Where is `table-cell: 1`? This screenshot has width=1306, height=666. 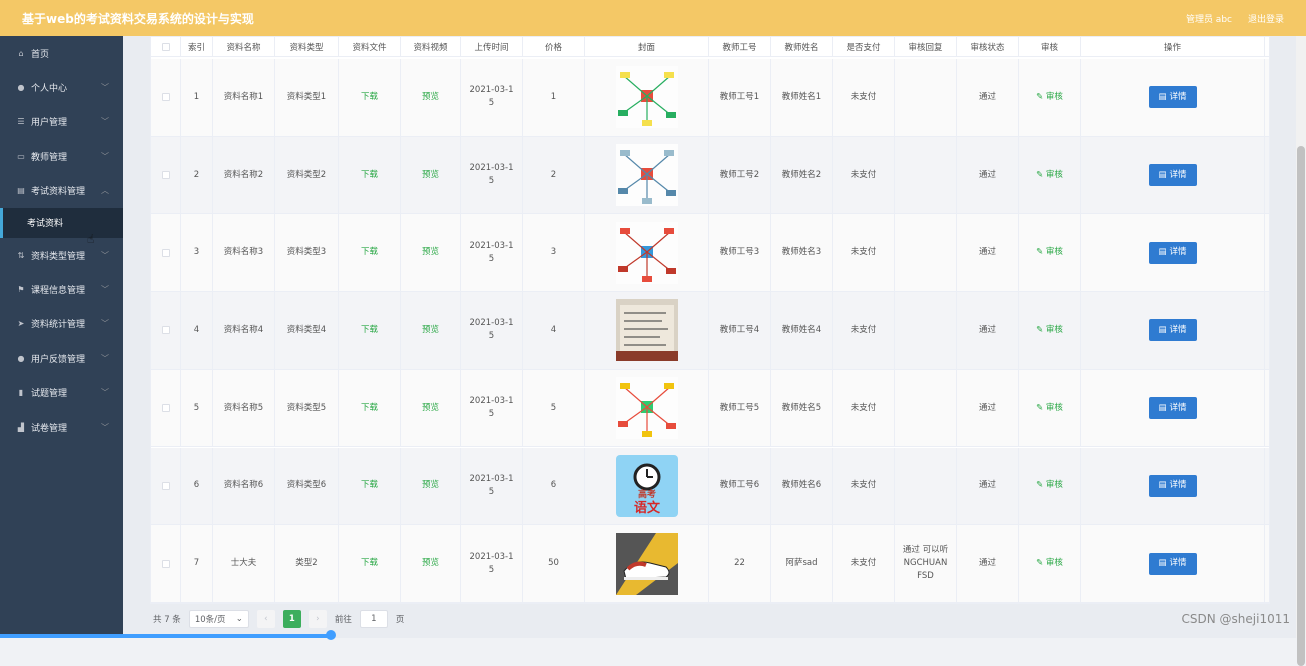
table-cell: 1 is located at coordinates (197, 97).